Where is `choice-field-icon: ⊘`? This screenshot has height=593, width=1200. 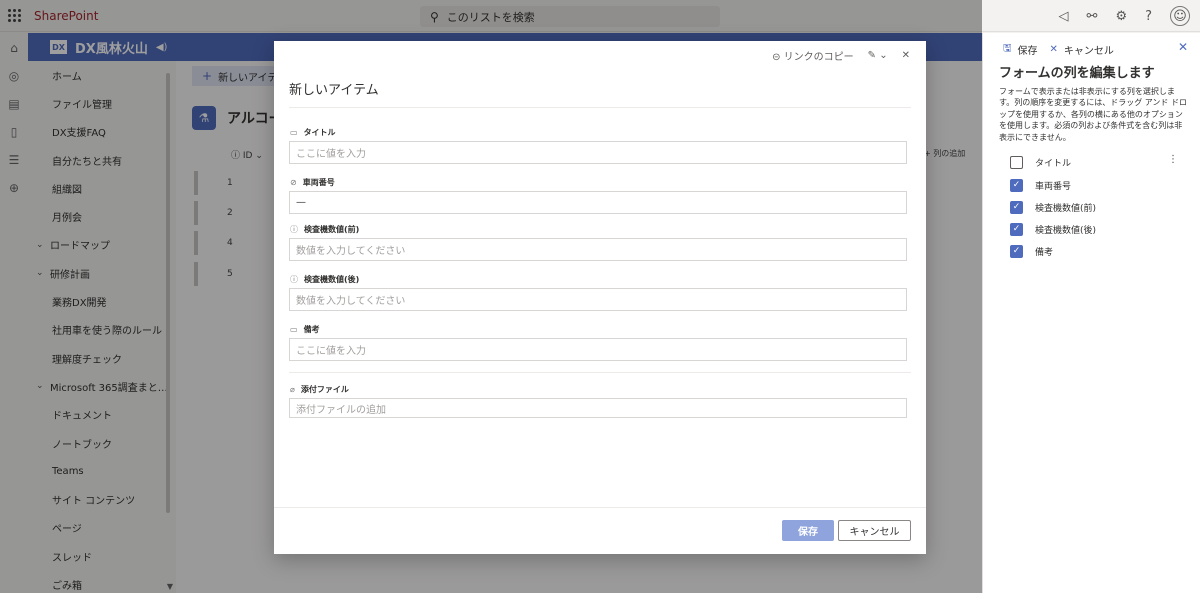 choice-field-icon: ⊘ is located at coordinates (293, 182).